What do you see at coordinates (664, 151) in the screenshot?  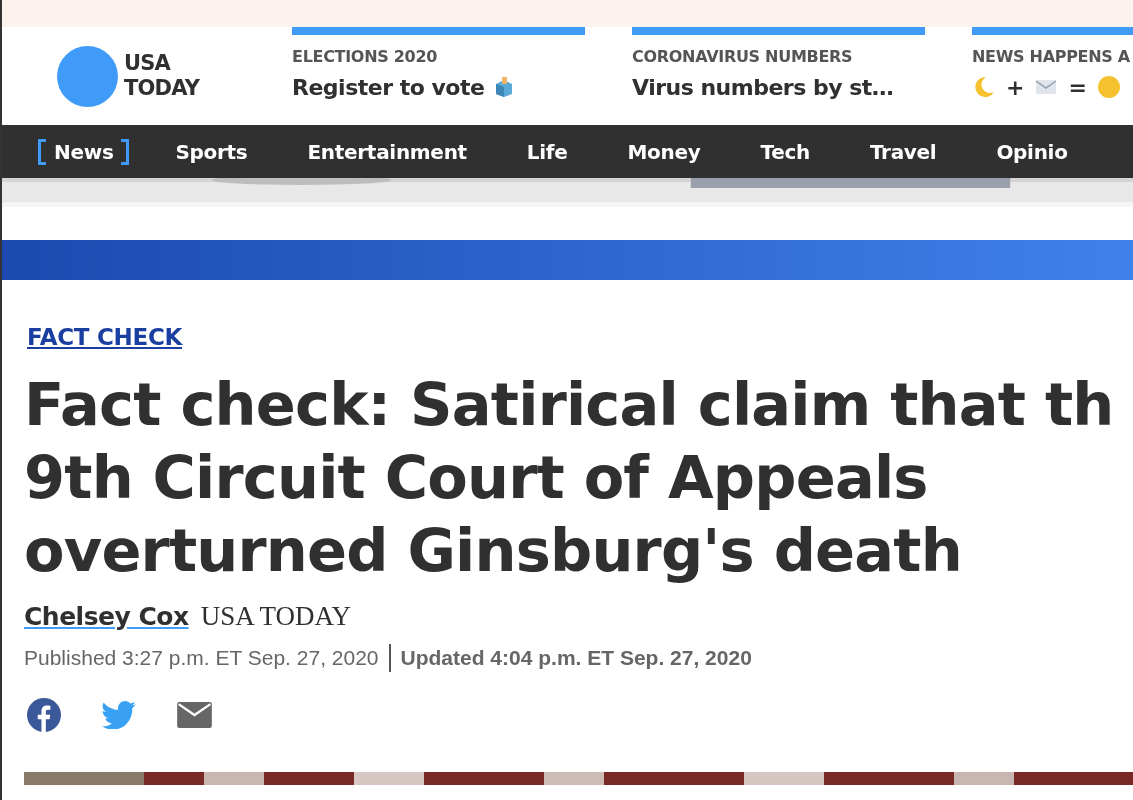 I see `nav-tab: Money` at bounding box center [664, 151].